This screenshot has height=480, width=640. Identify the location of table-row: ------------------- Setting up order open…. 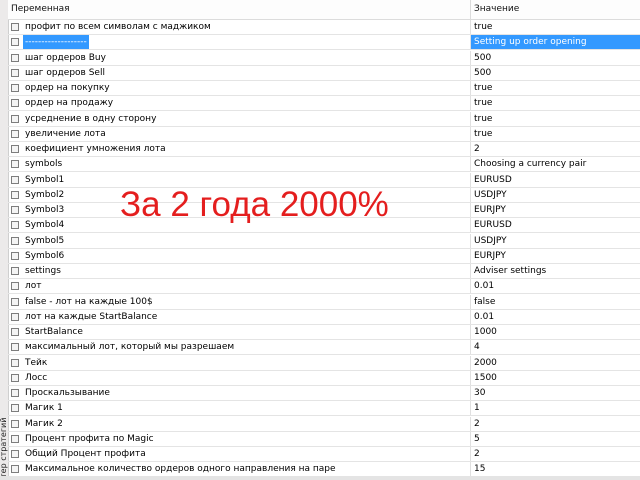
(324, 43).